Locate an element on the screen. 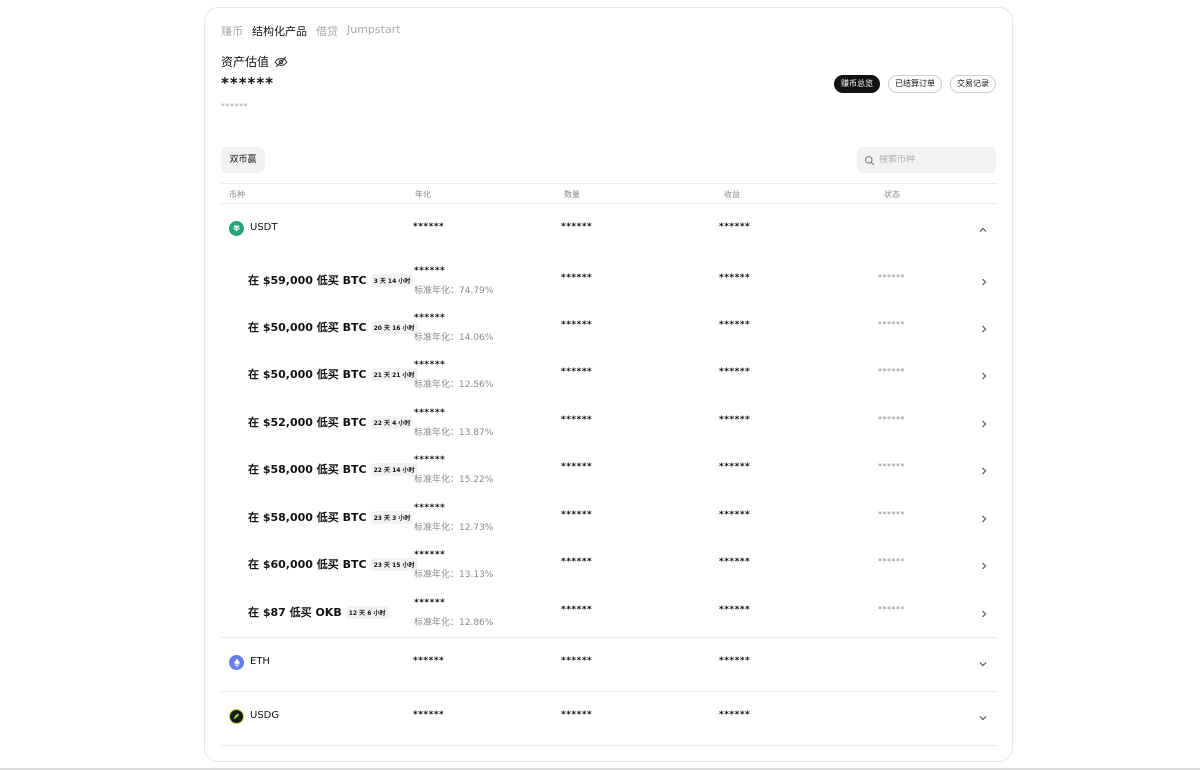 Image resolution: width=1200 pixels, height=770 pixels. product-title: 在 $58,000 低买 BTC 22 天 14 小时 is located at coordinates (333, 469).